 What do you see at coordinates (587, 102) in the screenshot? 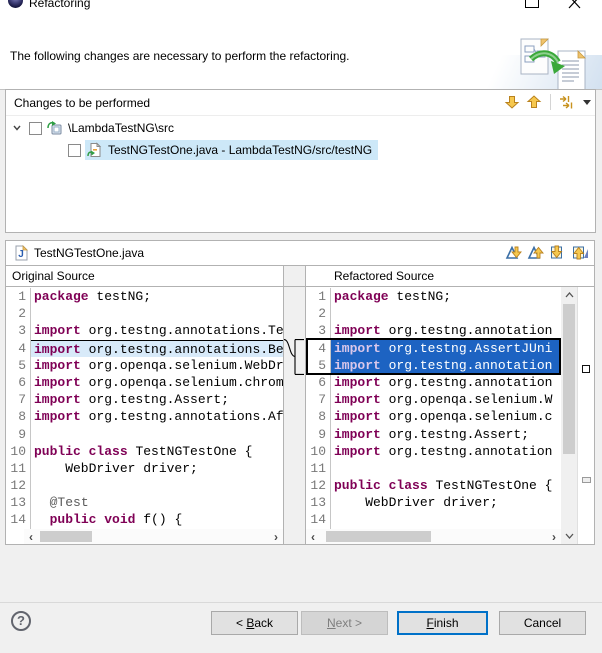
I see `dropdown-caret-icon` at bounding box center [587, 102].